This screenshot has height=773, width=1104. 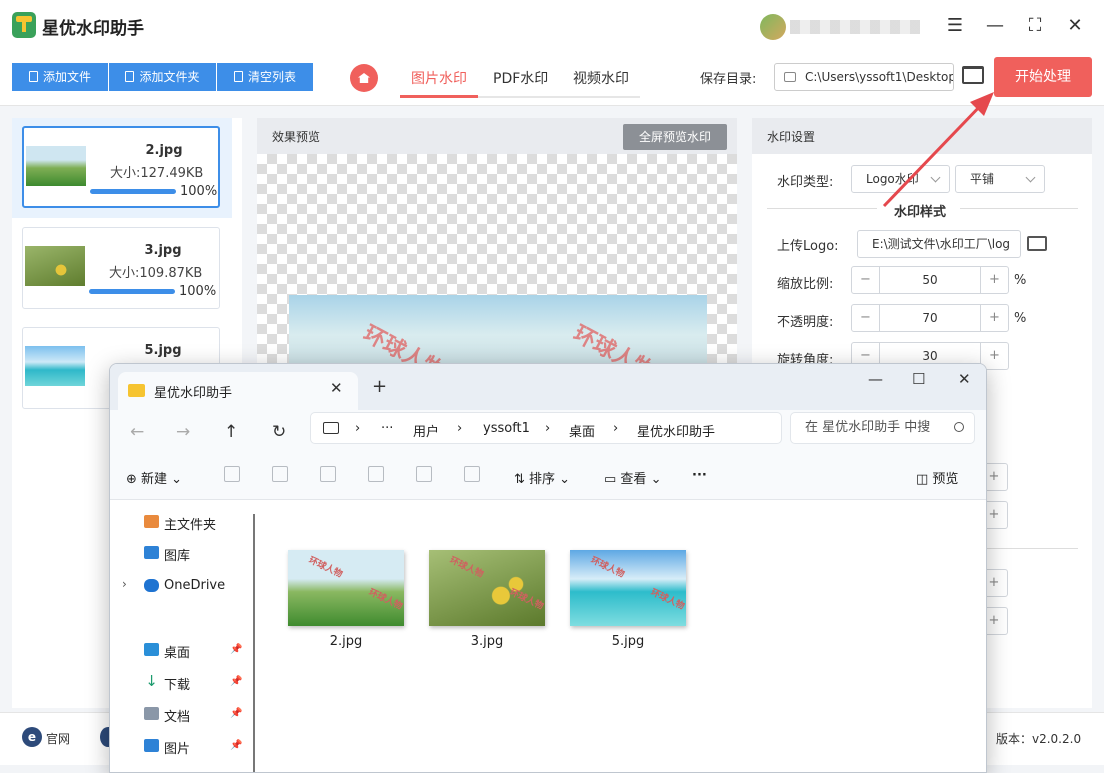 What do you see at coordinates (439, 78) in the screenshot?
I see `tab-image-watermark: 图片水印` at bounding box center [439, 78].